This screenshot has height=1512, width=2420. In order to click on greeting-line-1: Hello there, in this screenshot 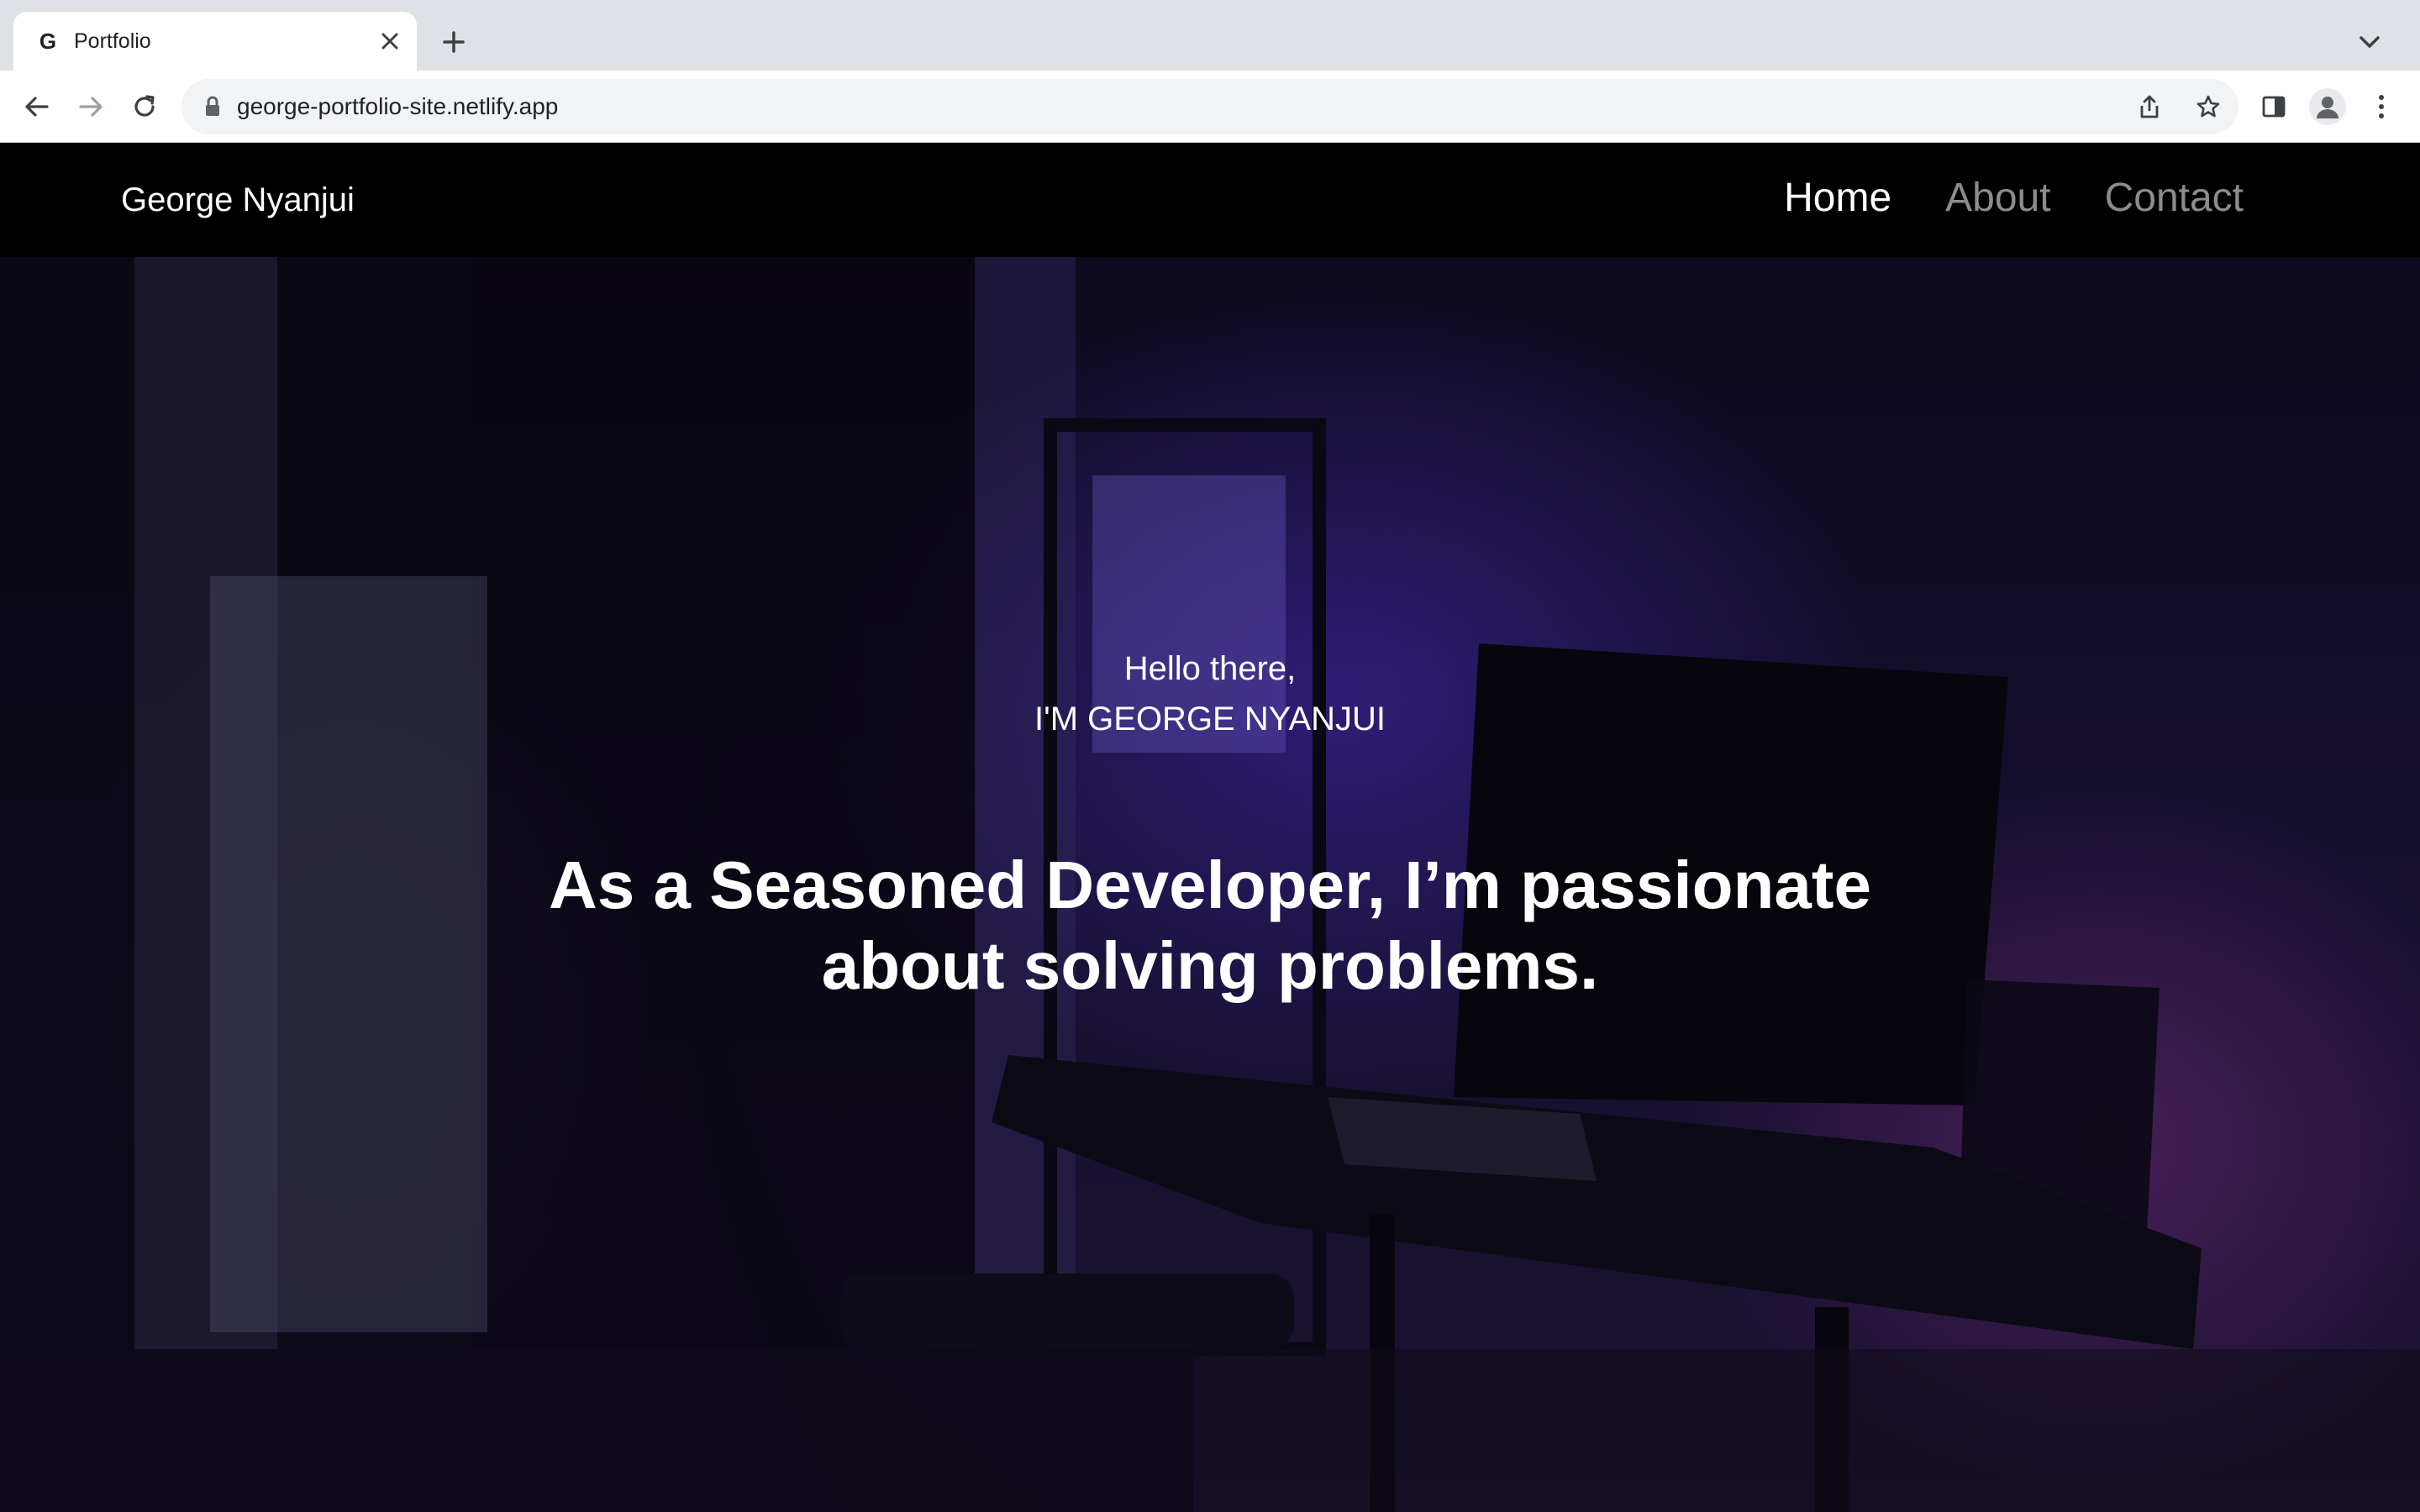, I will do `click(1210, 668)`.